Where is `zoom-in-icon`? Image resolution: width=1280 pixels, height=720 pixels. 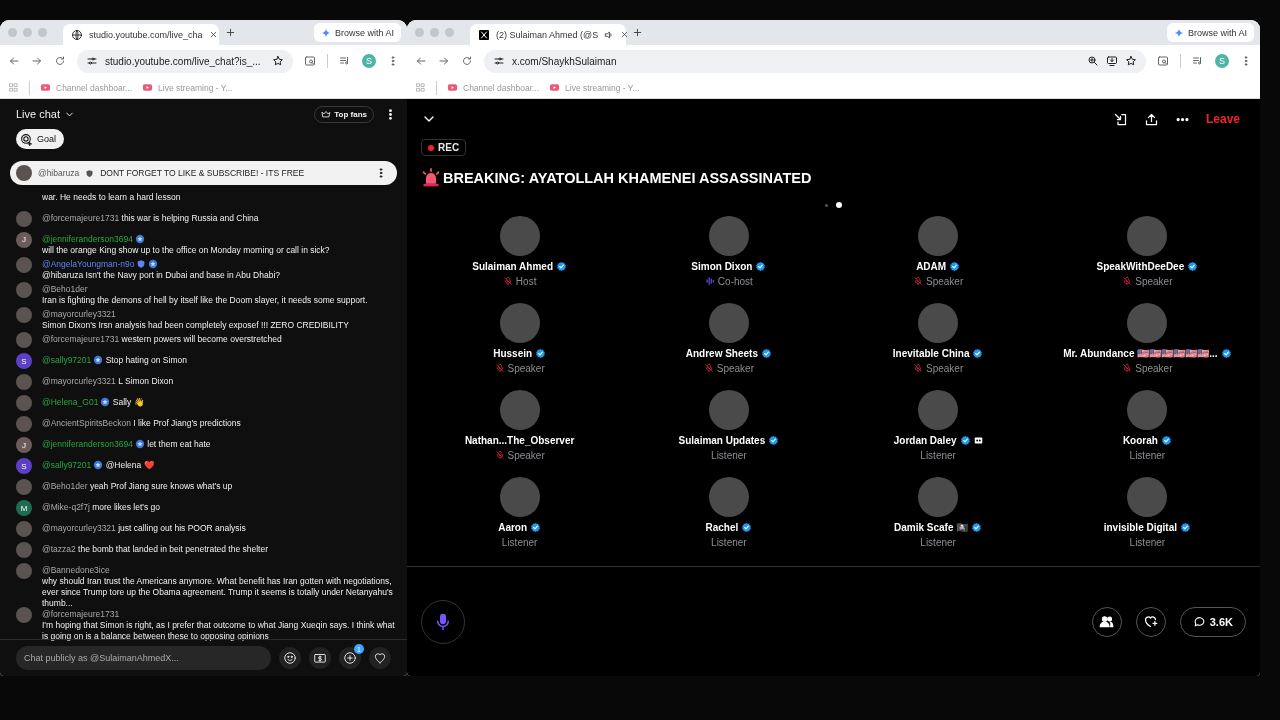 zoom-in-icon is located at coordinates (1093, 61).